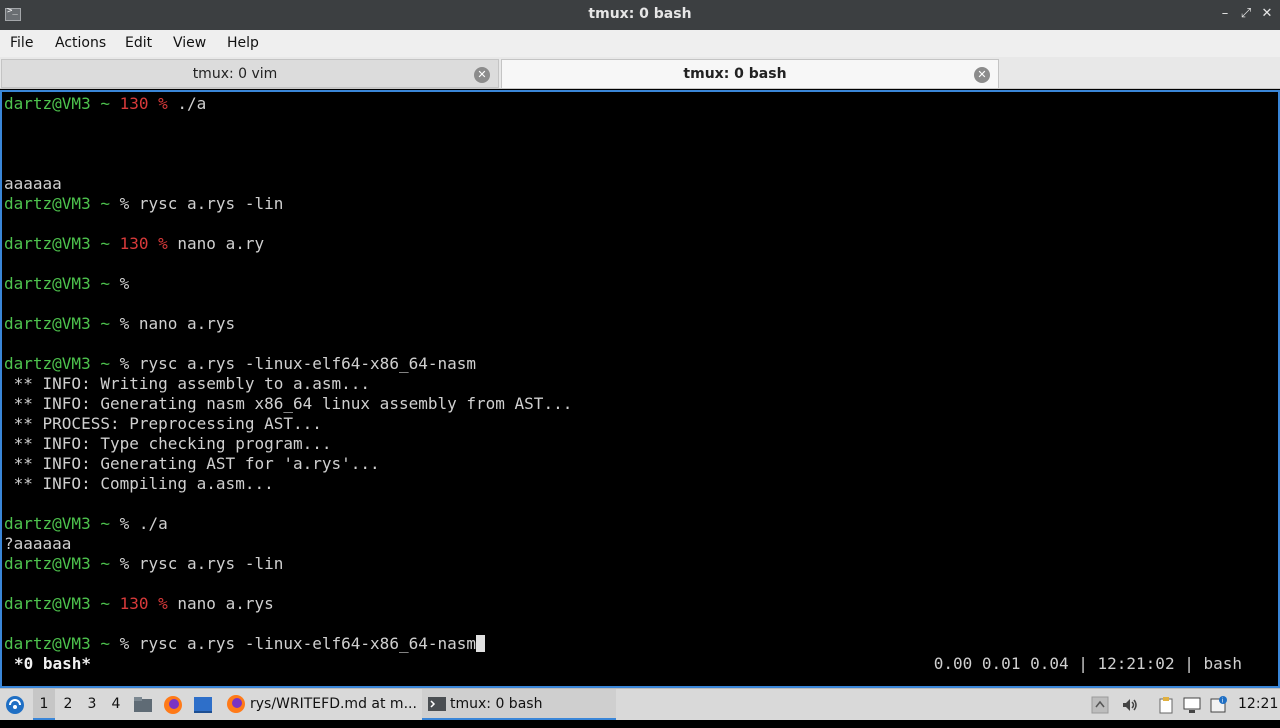 This screenshot has height=728, width=1280. I want to click on prompt-line: dartz@VM3 ~ 130 % nano a.ry, so click(134, 244).